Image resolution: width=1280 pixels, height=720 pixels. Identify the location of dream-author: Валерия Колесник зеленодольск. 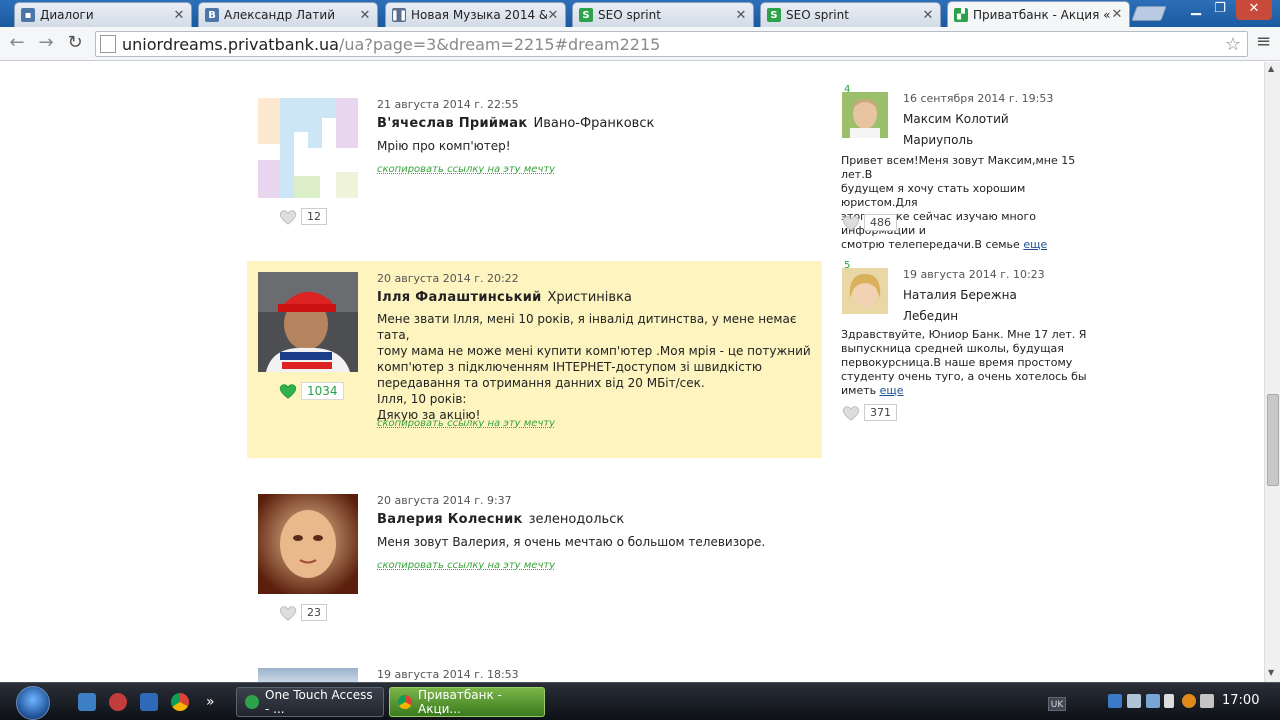
(500, 519).